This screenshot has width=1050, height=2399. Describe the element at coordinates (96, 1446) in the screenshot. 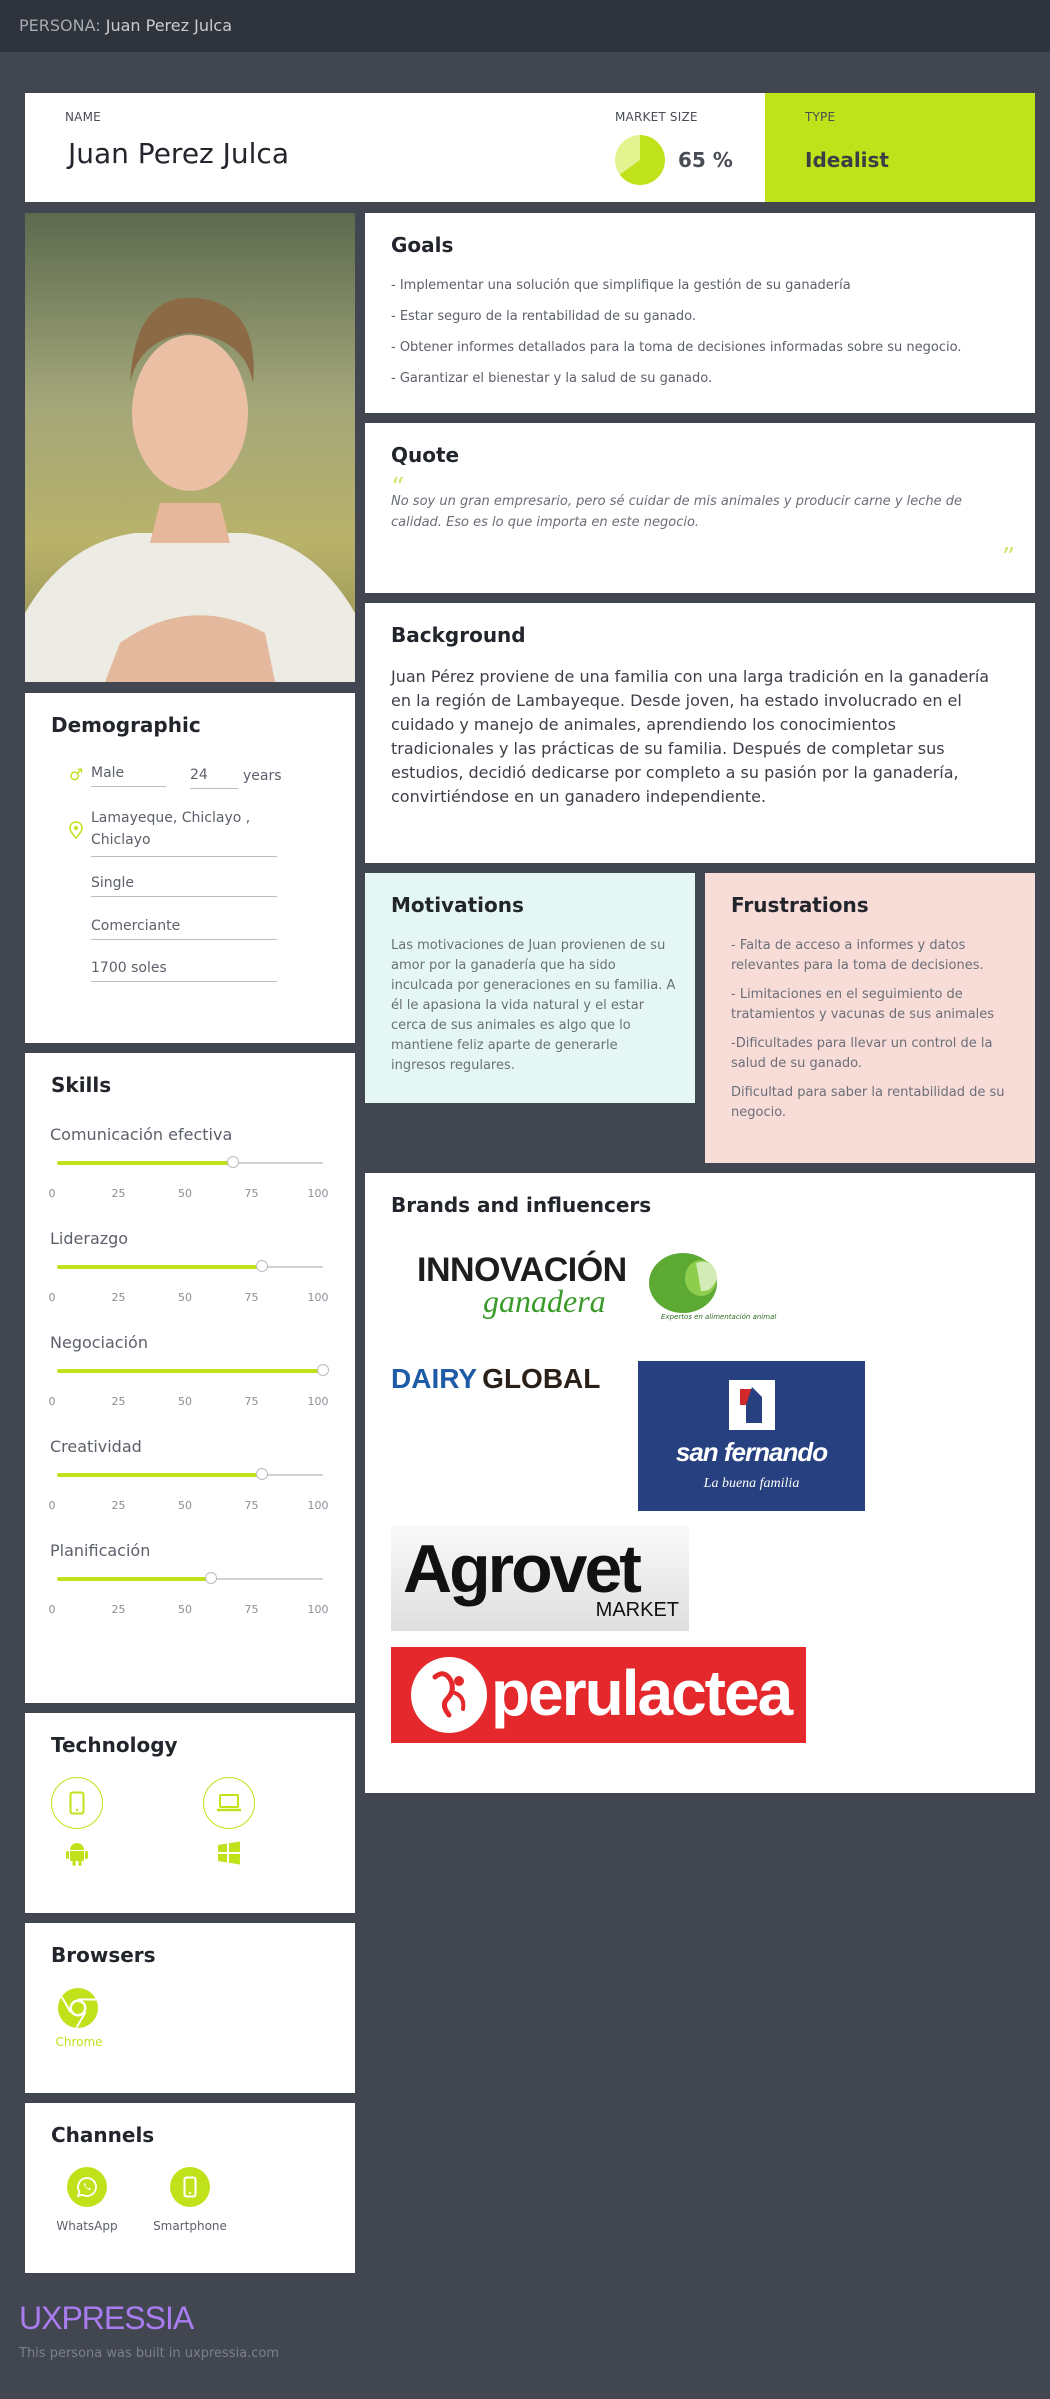

I see `skill-name: Creatividad` at that location.